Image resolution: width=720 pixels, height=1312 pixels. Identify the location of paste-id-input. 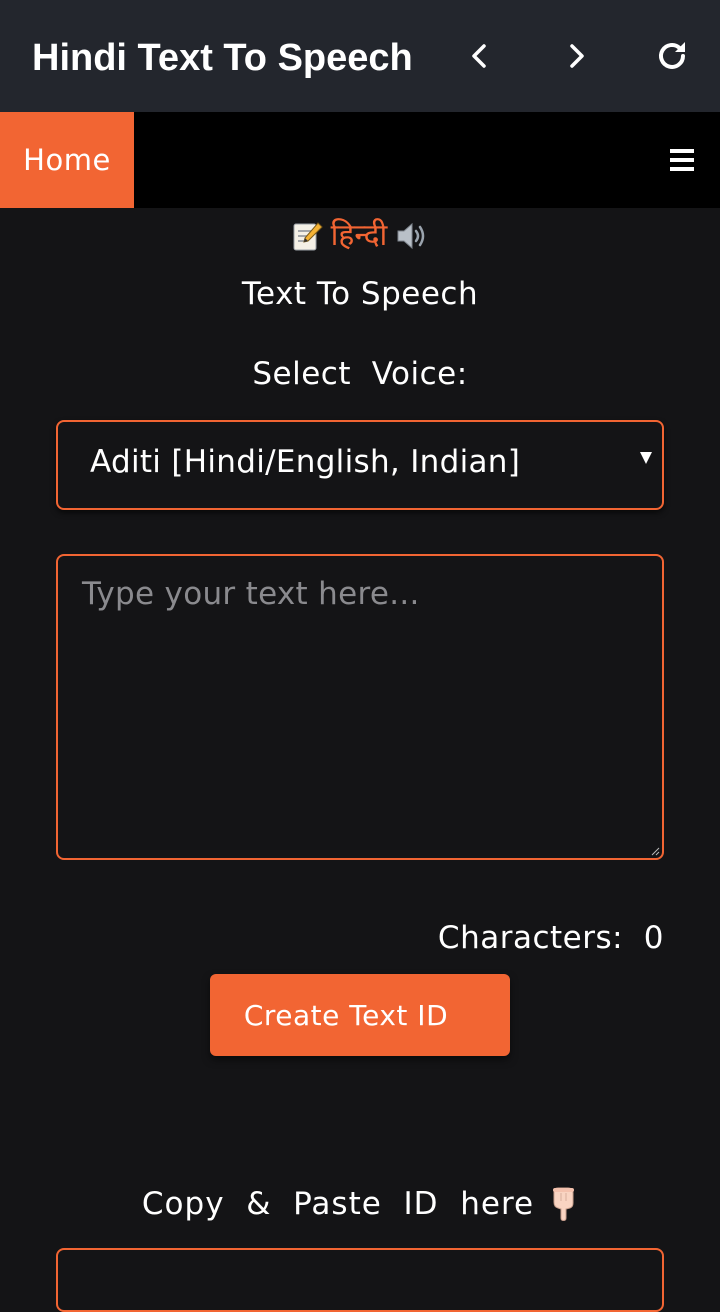
(360, 1280).